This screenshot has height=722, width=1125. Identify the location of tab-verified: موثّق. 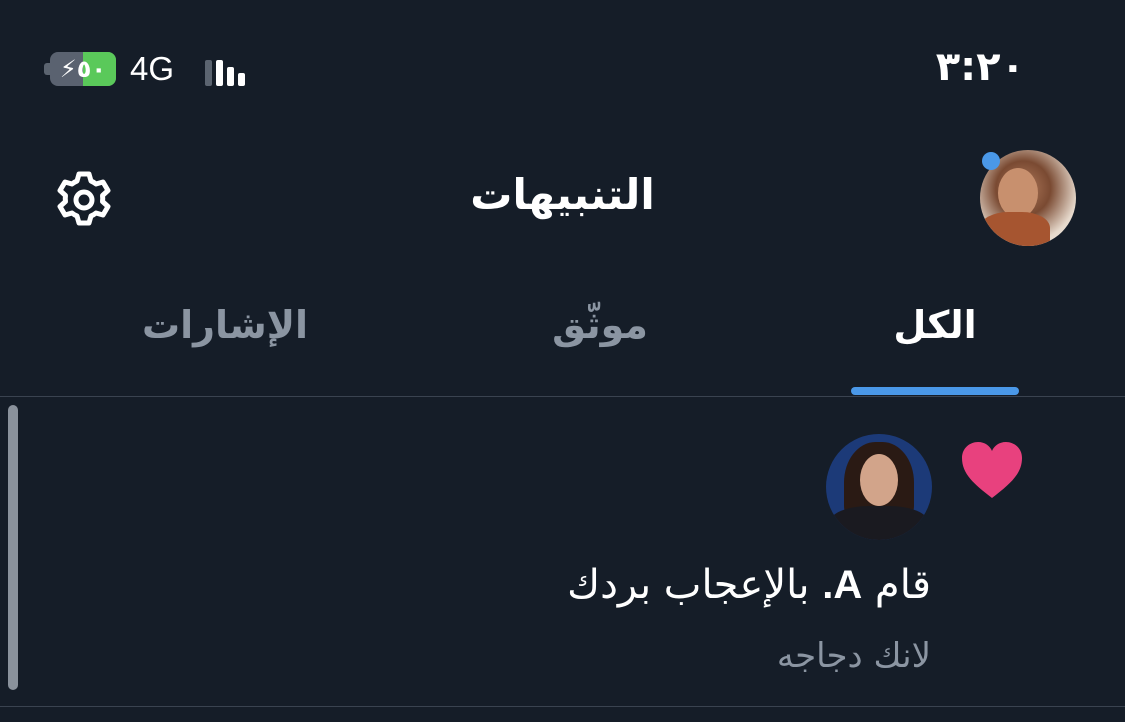
(600, 325).